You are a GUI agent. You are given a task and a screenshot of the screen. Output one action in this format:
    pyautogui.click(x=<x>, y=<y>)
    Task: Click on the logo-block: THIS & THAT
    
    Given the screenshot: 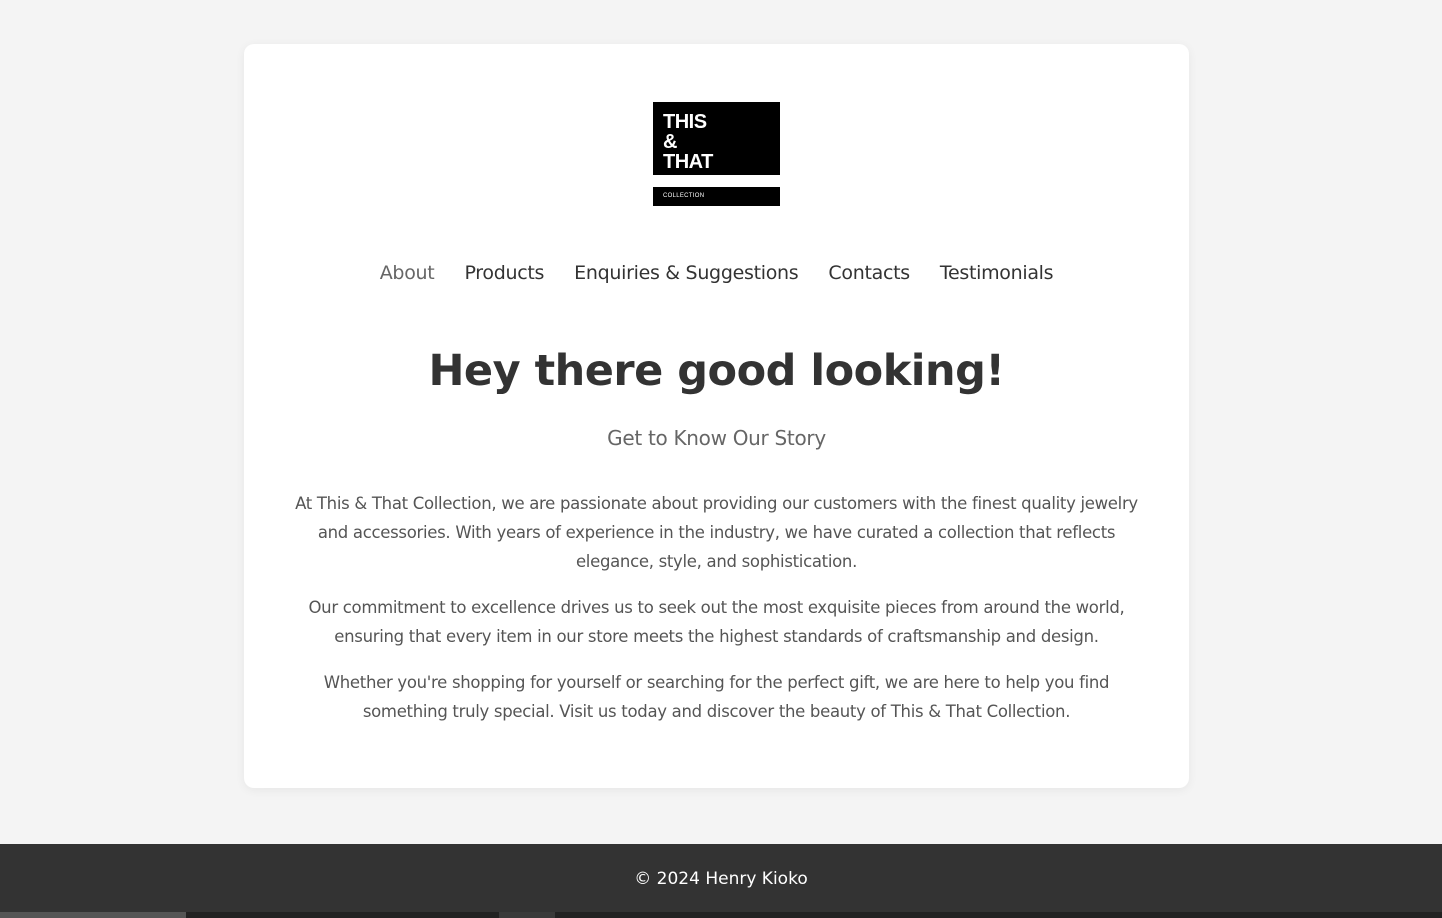 What is the action you would take?
    pyautogui.click(x=716, y=138)
    